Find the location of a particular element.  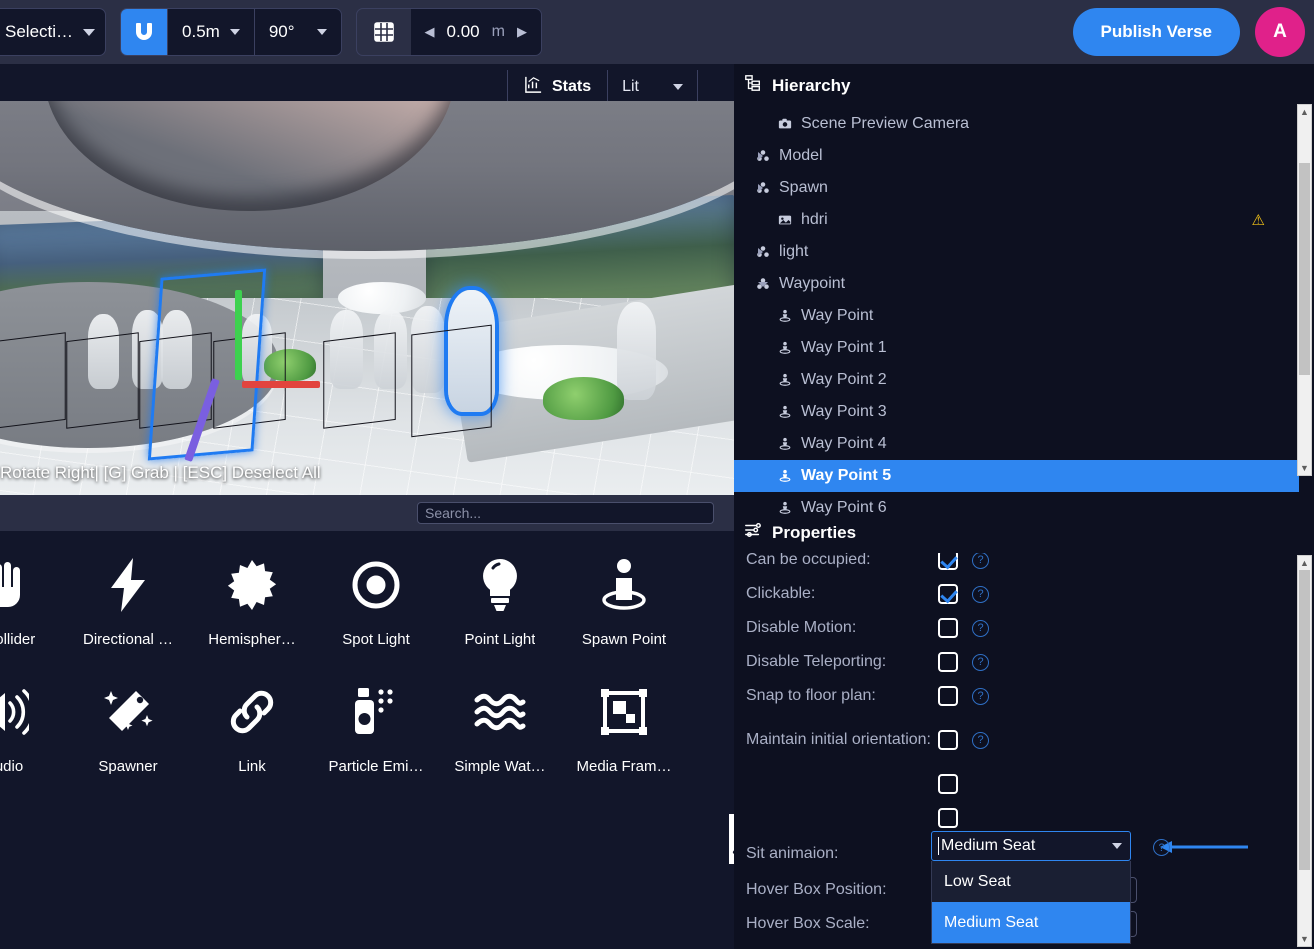

tree-node-spawn: Spawn is located at coordinates (1016, 188).